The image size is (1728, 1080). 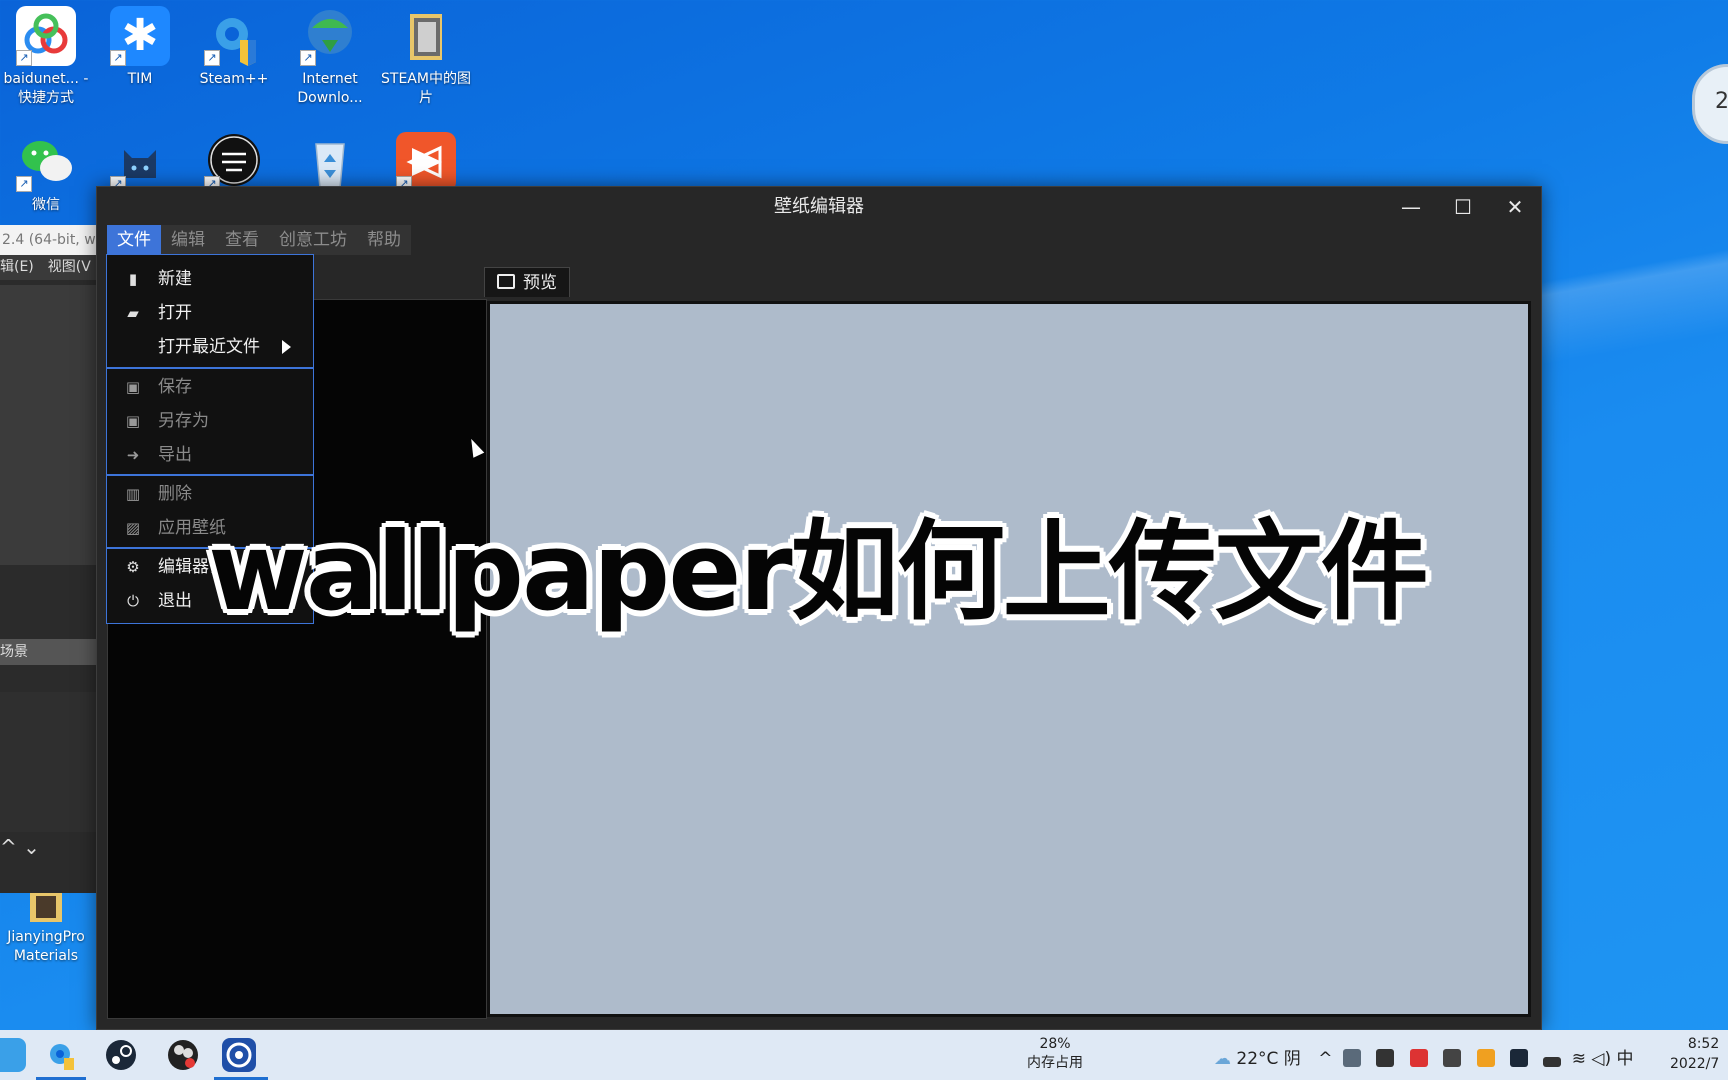 I want to click on menu-item-export: ➜ 导出, so click(x=210, y=455).